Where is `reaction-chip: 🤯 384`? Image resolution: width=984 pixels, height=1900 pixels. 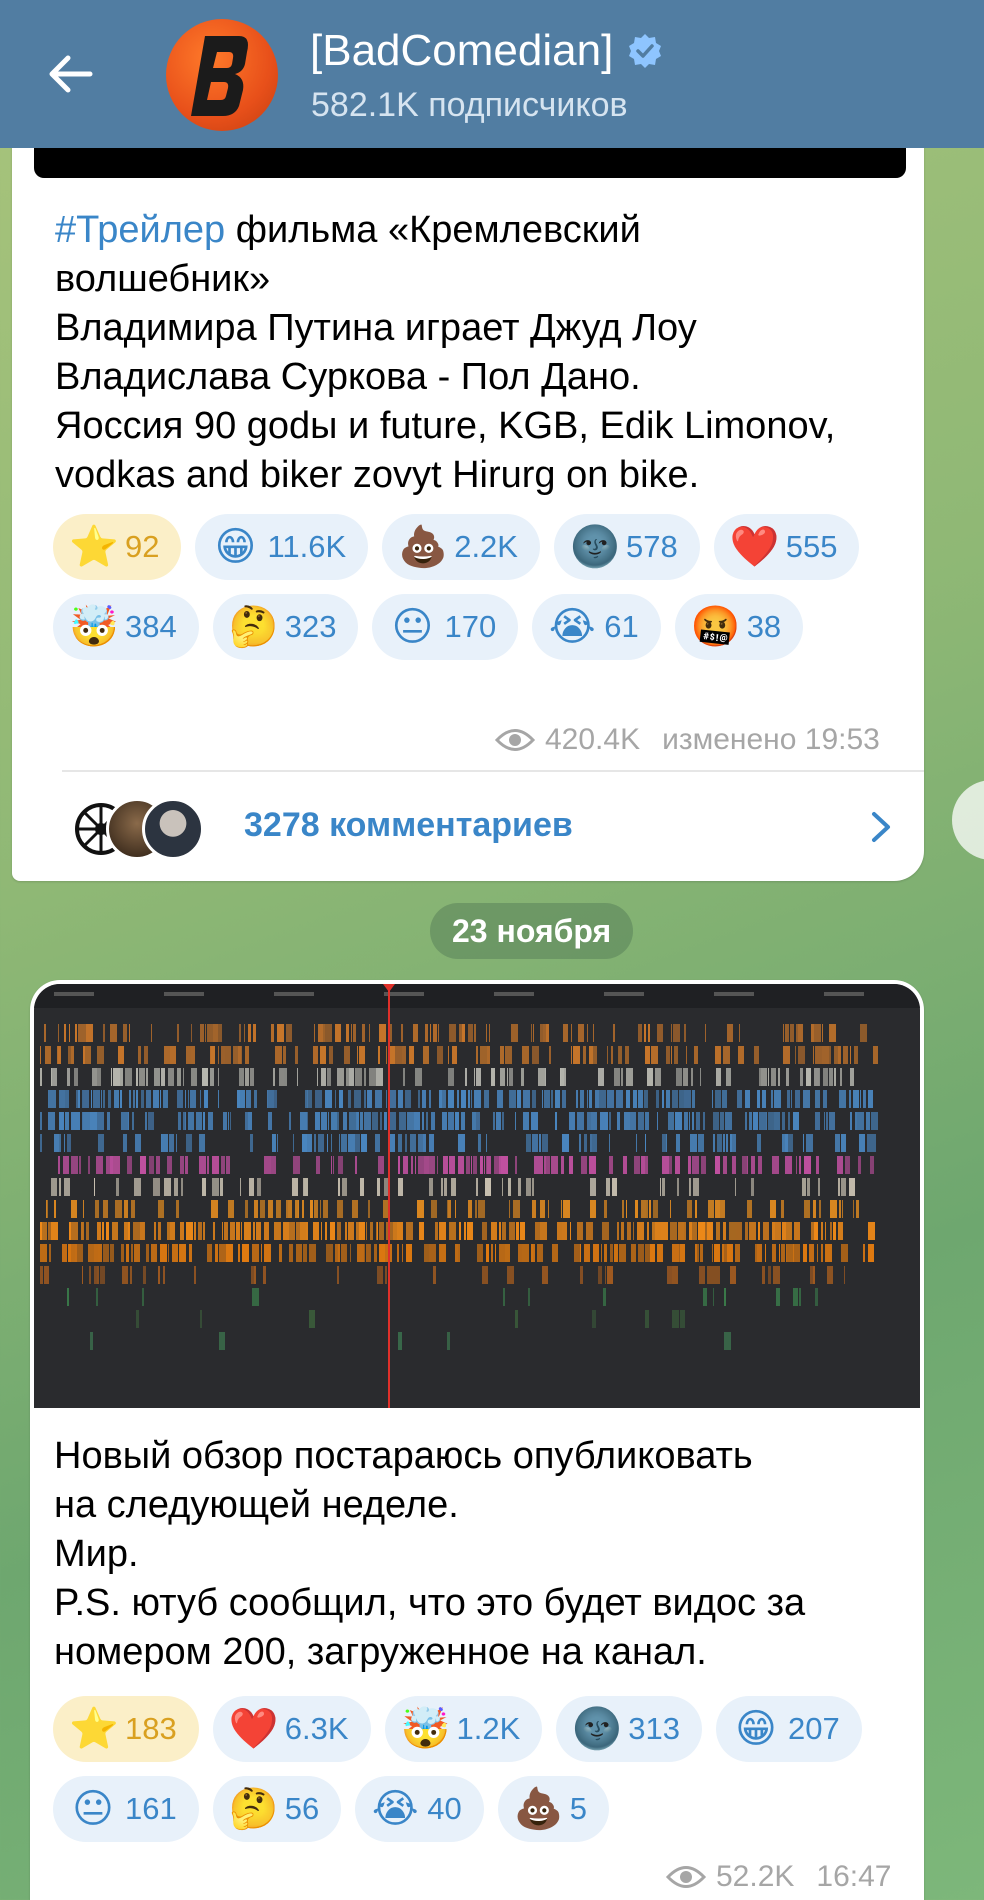 reaction-chip: 🤯 384 is located at coordinates (126, 627).